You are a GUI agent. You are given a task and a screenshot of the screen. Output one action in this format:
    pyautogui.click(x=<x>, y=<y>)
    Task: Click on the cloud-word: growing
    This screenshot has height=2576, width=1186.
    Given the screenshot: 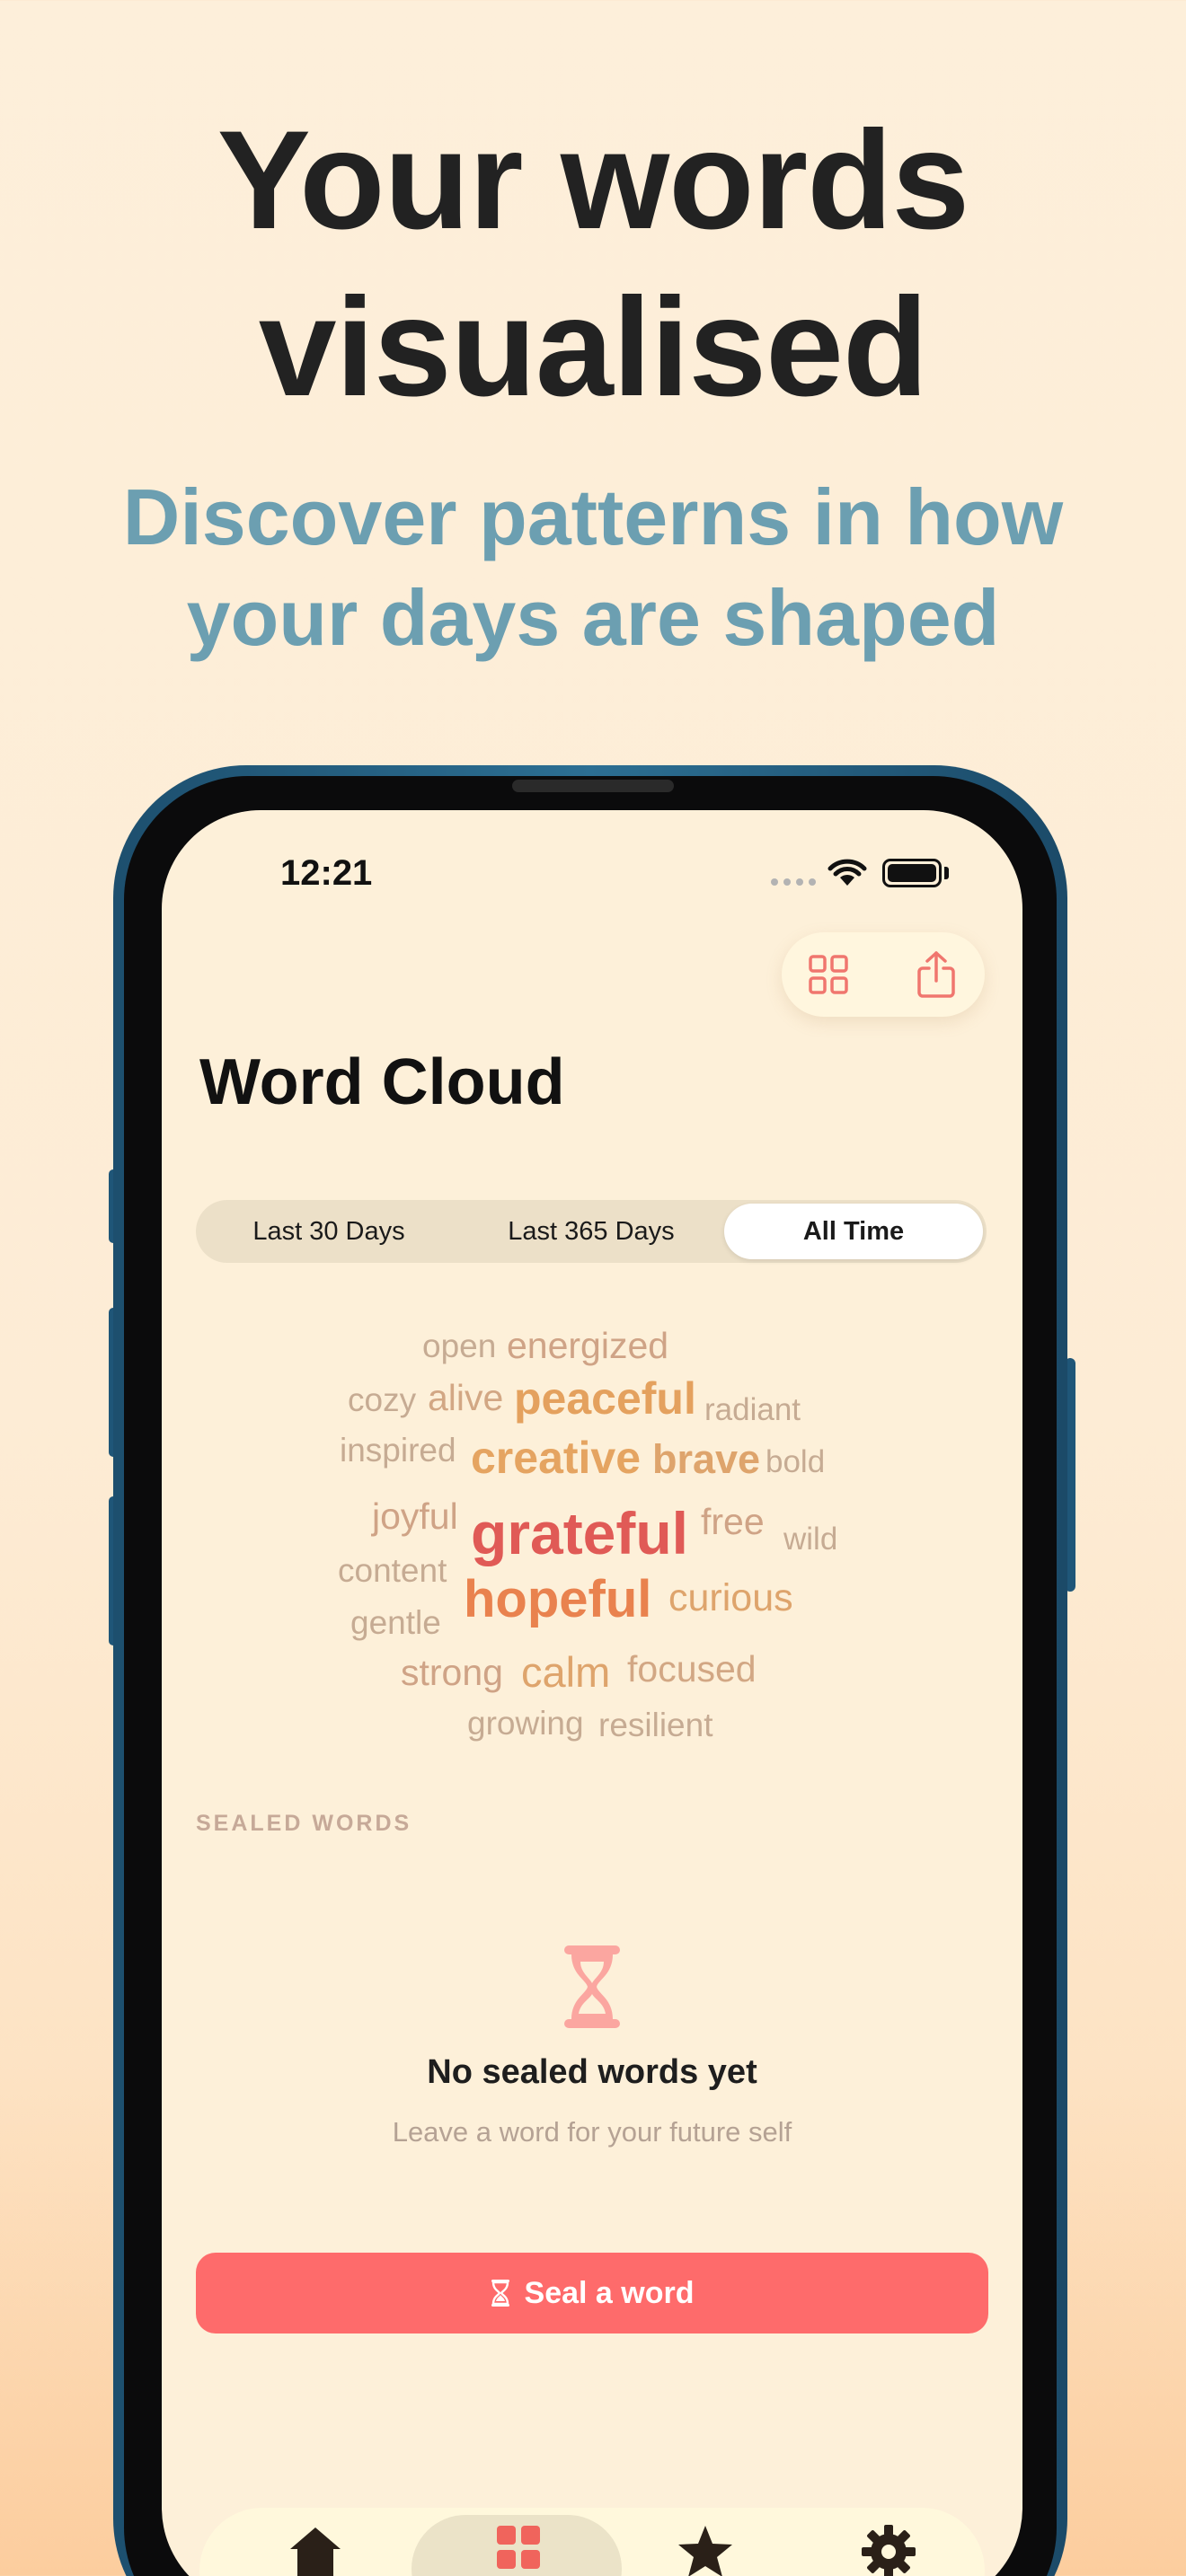 What is the action you would take?
    pyautogui.click(x=525, y=1723)
    